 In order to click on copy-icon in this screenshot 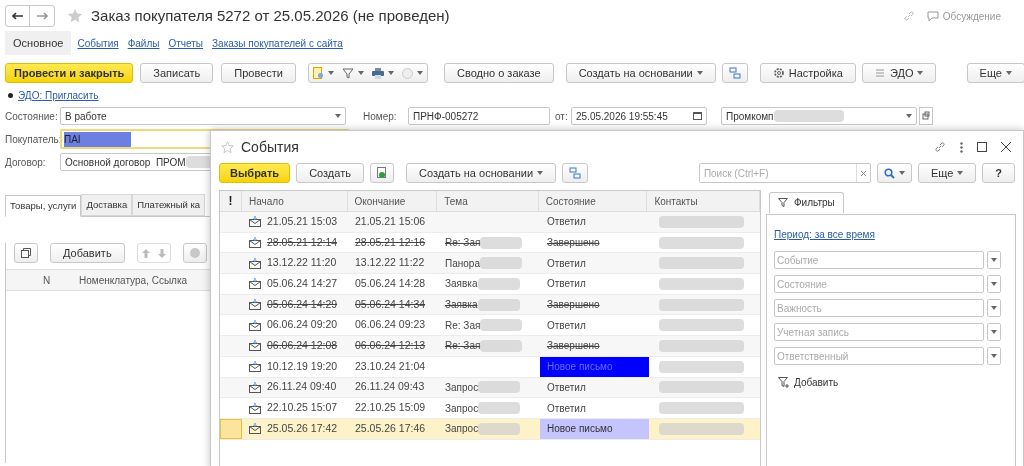, I will do `click(26, 253)`.